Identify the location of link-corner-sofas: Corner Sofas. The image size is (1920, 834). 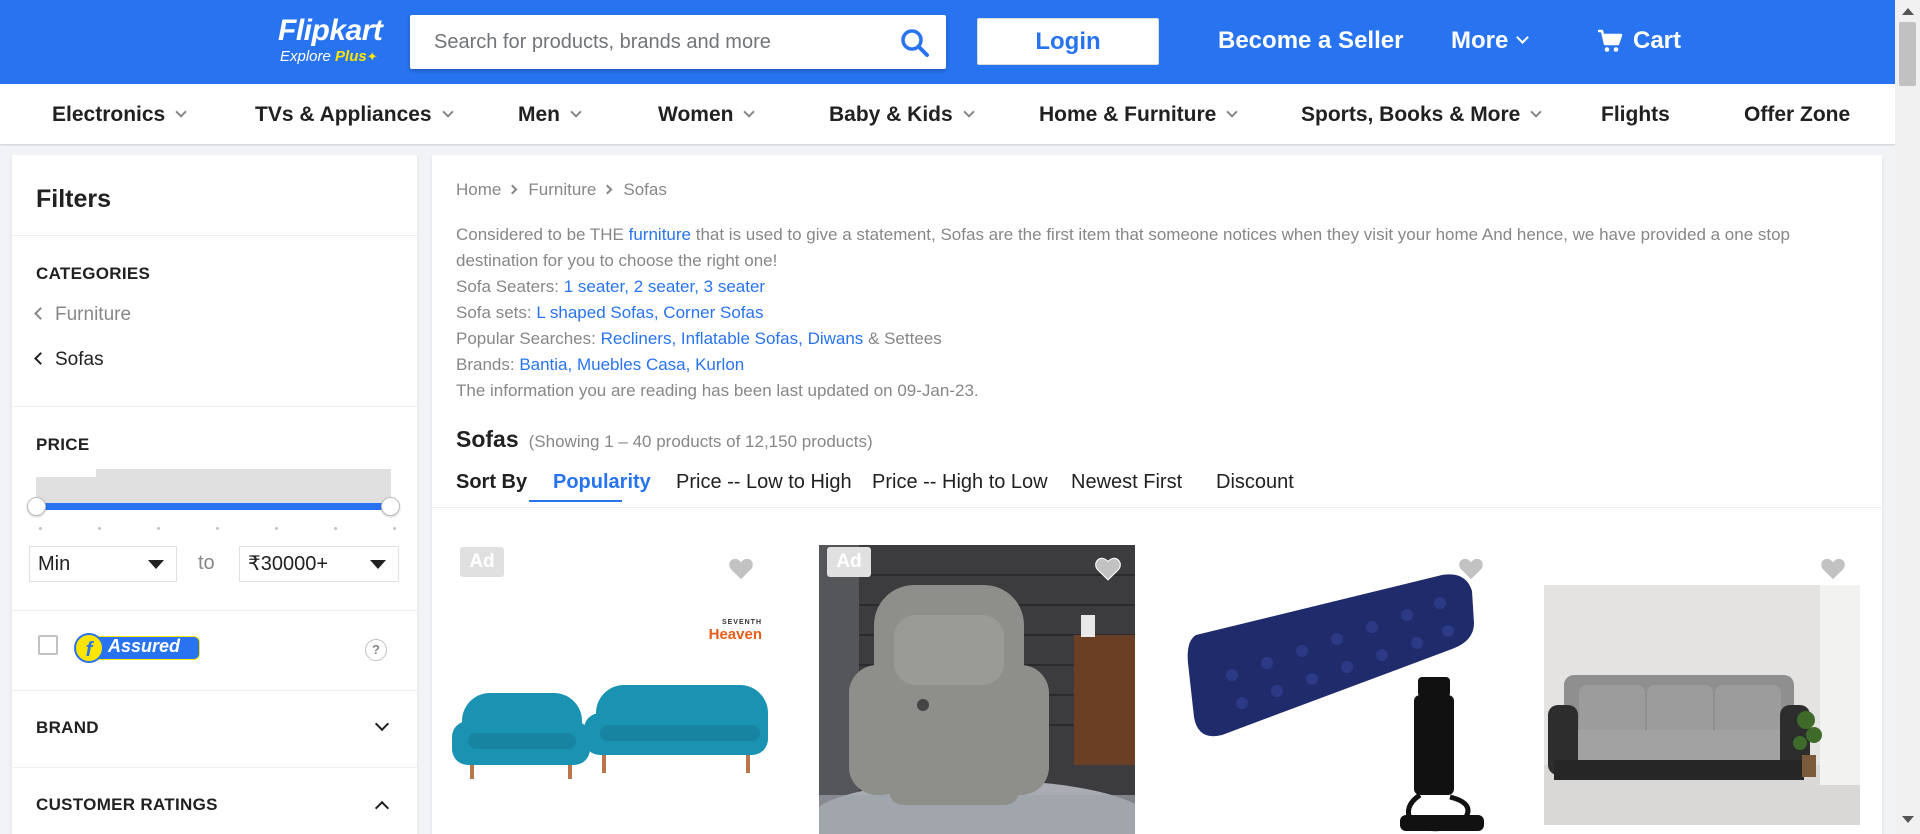
(713, 312).